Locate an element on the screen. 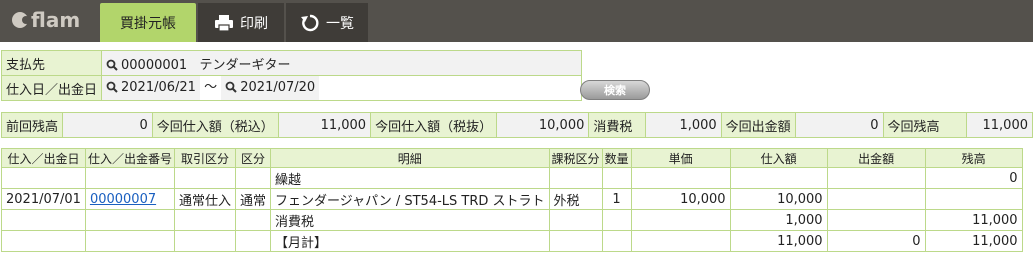 This screenshot has width=1033, height=258. purchase-incl-label: 今回仕入額（税込） is located at coordinates (215, 125).